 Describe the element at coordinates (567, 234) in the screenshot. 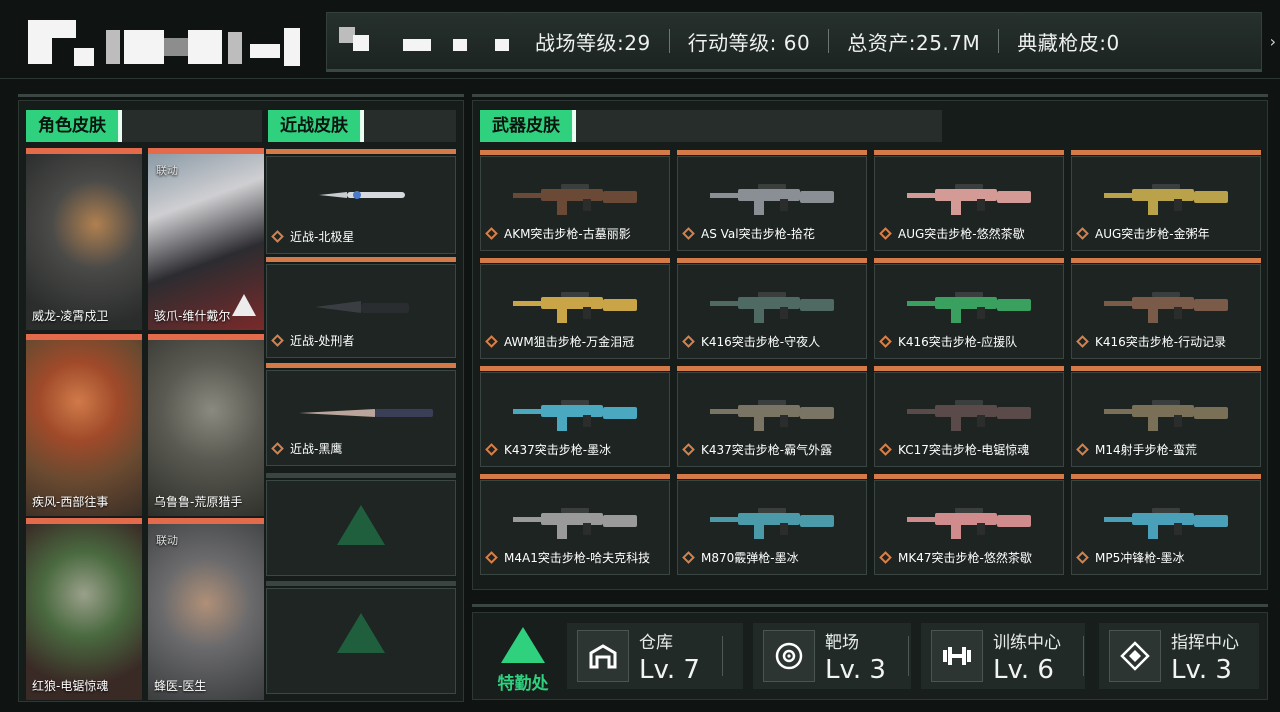

I see `weapon-name: AKM突击步枪-古墓丽影` at that location.